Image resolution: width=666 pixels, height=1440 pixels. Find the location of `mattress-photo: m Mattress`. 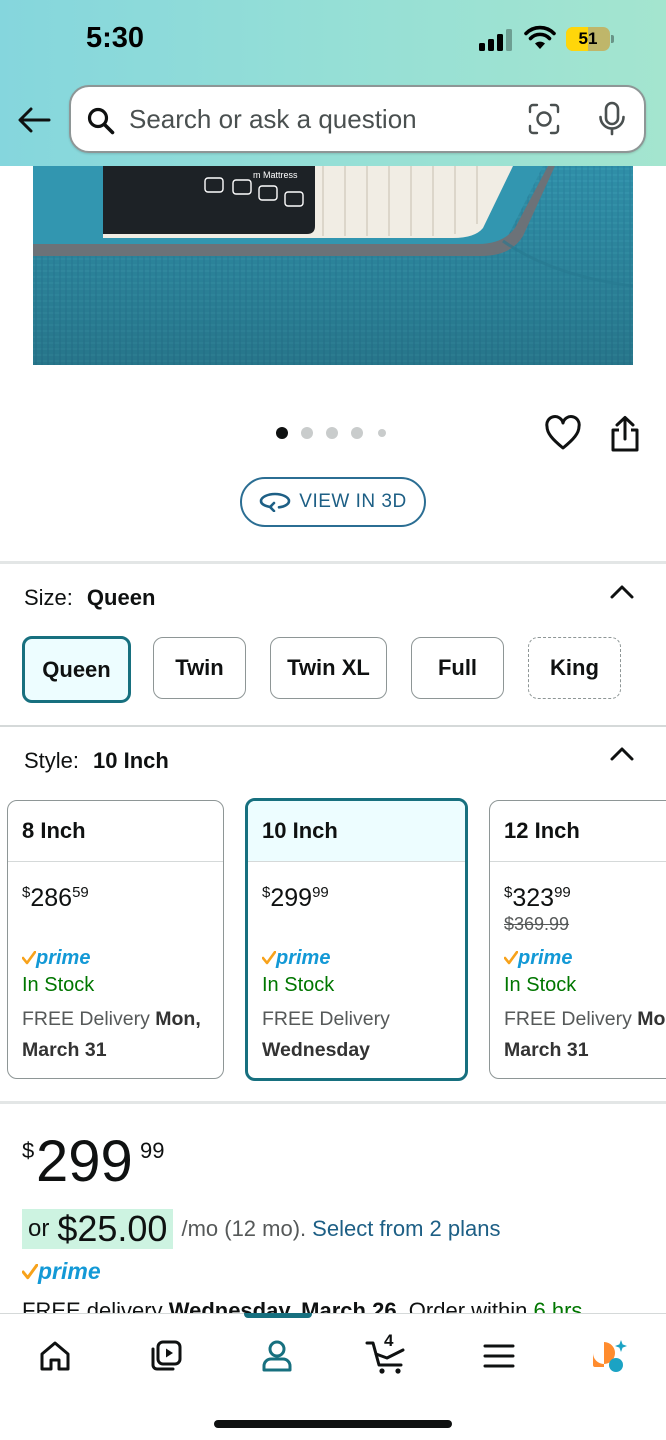

mattress-photo: m Mattress is located at coordinates (333, 265).